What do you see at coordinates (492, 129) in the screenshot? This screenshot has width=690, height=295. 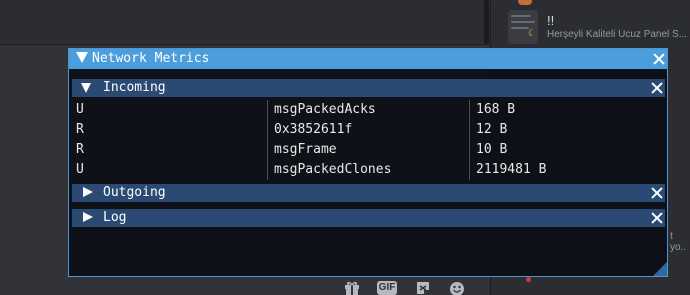 I see `size-cell: 12 B` at bounding box center [492, 129].